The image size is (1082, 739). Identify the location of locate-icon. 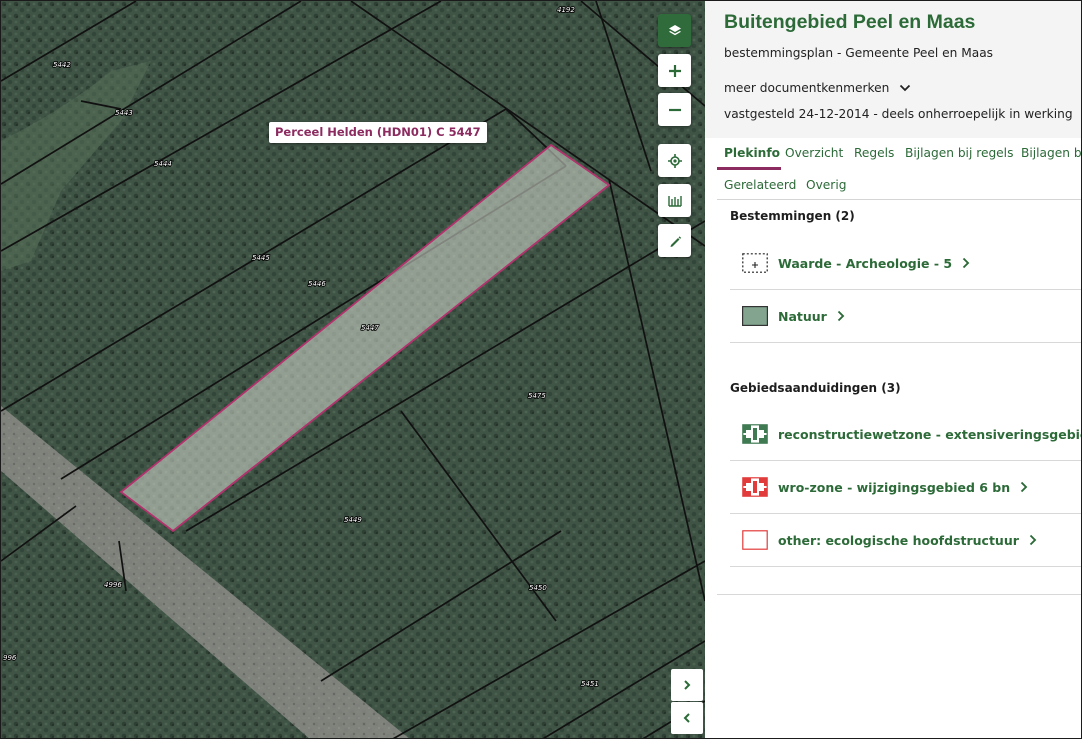
(674, 160).